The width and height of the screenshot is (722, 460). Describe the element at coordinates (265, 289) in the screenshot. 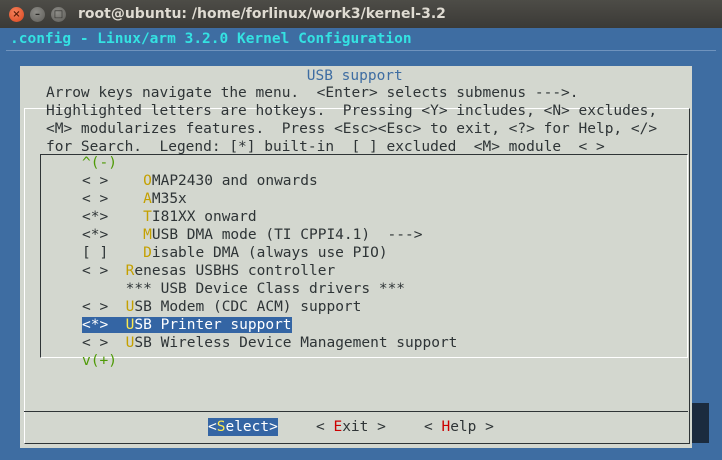

I see `menu-item-label: *** USB Device Class drivers ***` at that location.